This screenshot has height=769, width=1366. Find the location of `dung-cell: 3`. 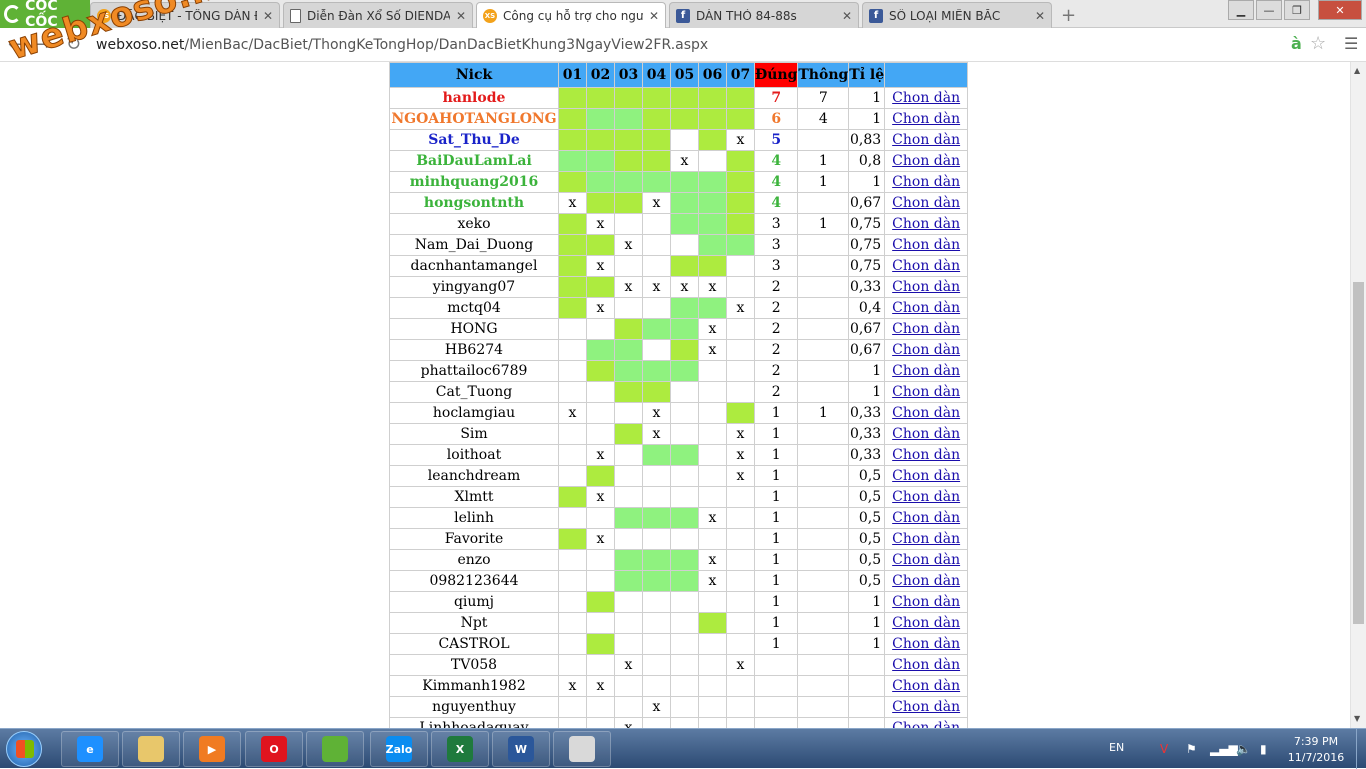

dung-cell: 3 is located at coordinates (776, 266).